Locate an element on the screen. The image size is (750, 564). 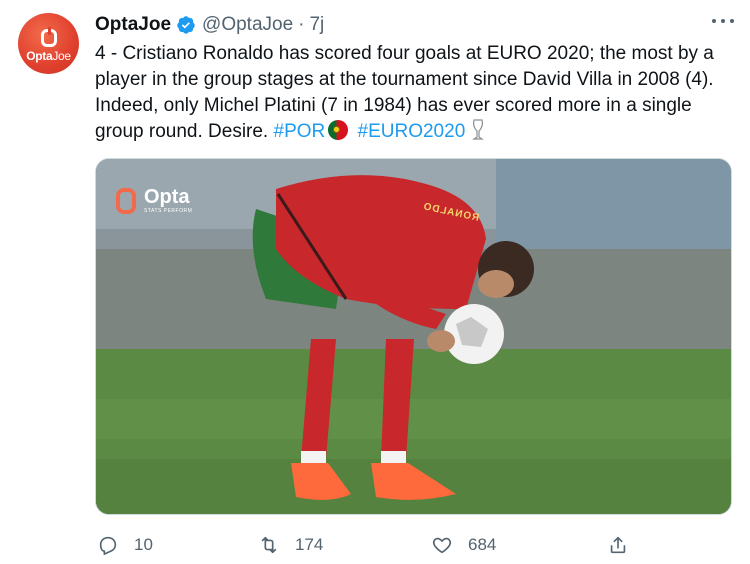
portugal-flag-icon is located at coordinates (338, 130).